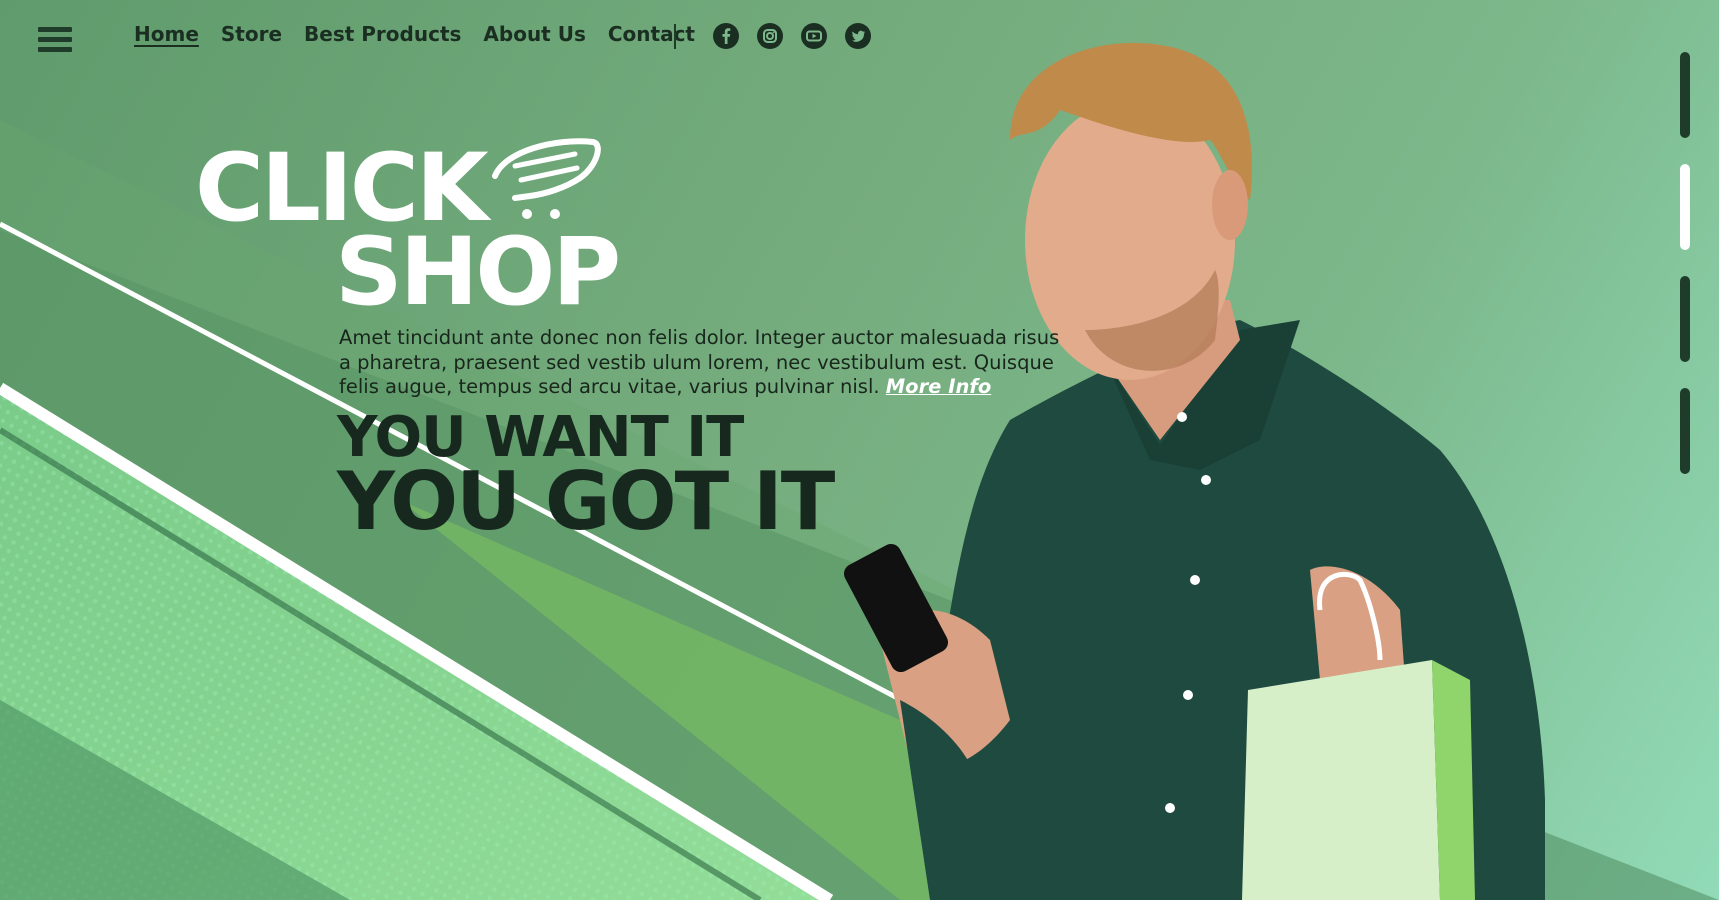 This screenshot has width=1719, height=900. What do you see at coordinates (858, 36) in the screenshot?
I see `twitter-icon` at bounding box center [858, 36].